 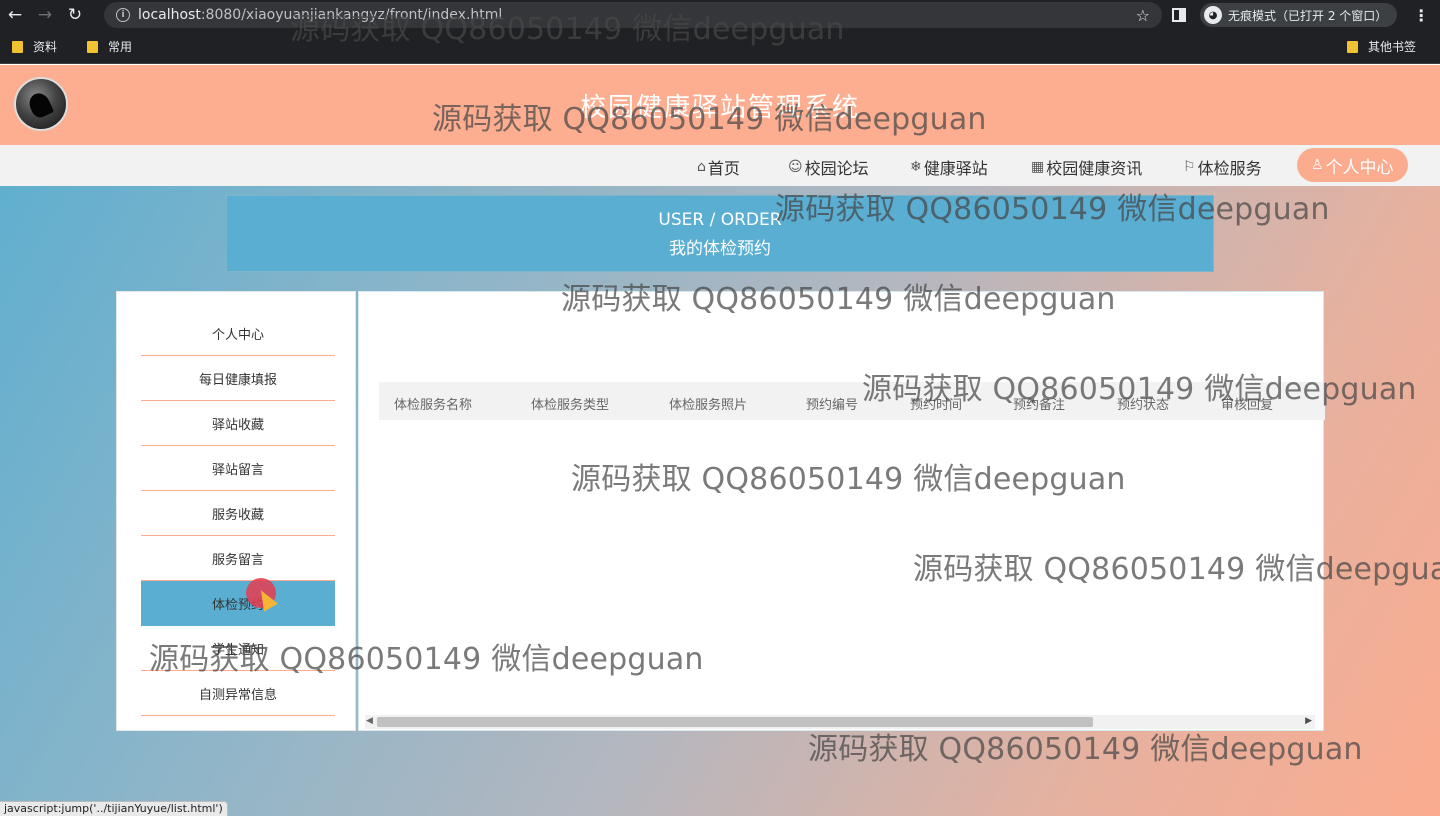 What do you see at coordinates (832, 403) in the screenshot?
I see `column-header: 预约编号` at bounding box center [832, 403].